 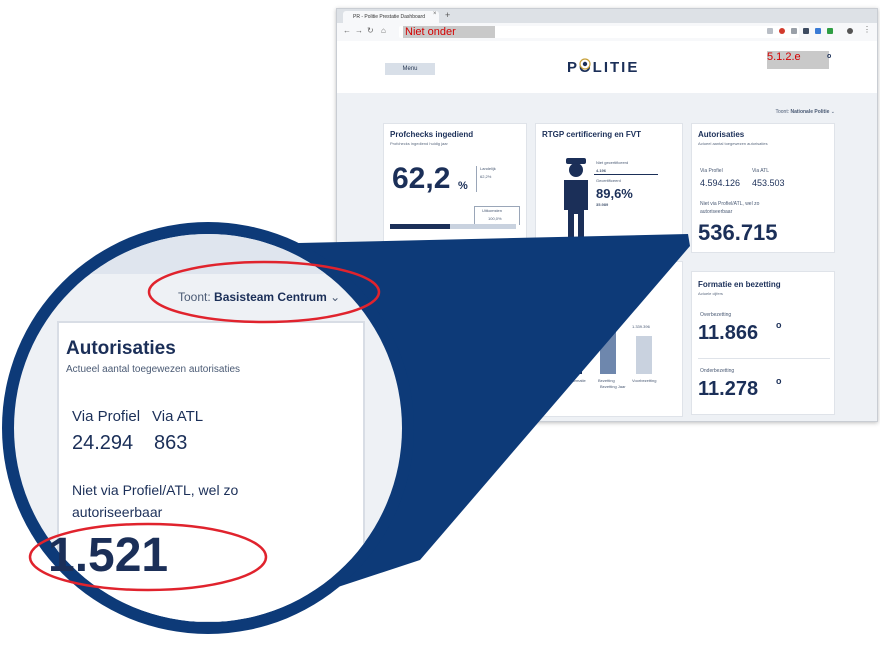 What do you see at coordinates (264, 292) in the screenshot?
I see `highlight-ellipse-filter` at bounding box center [264, 292].